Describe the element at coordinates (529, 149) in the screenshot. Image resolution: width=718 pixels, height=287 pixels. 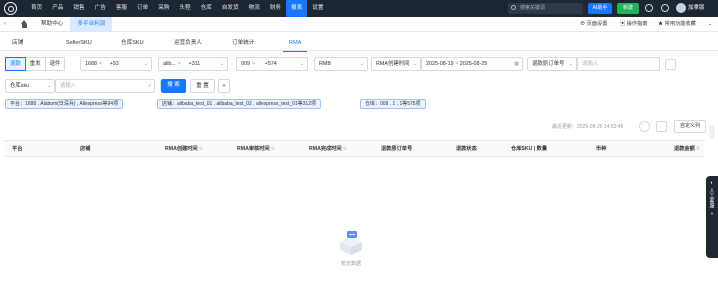
I see `column-warehouse-sku-qty: 仓库SKU | 数量` at that location.